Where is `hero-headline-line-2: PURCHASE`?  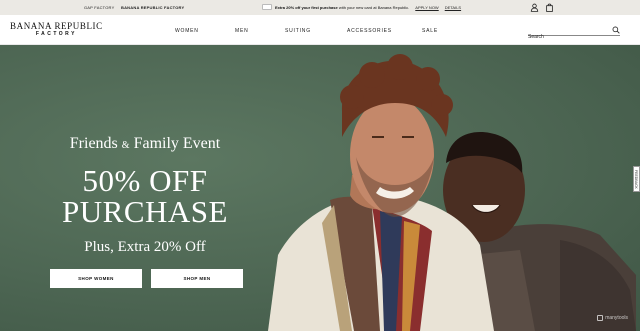 hero-headline-line-2: PURCHASE is located at coordinates (145, 211).